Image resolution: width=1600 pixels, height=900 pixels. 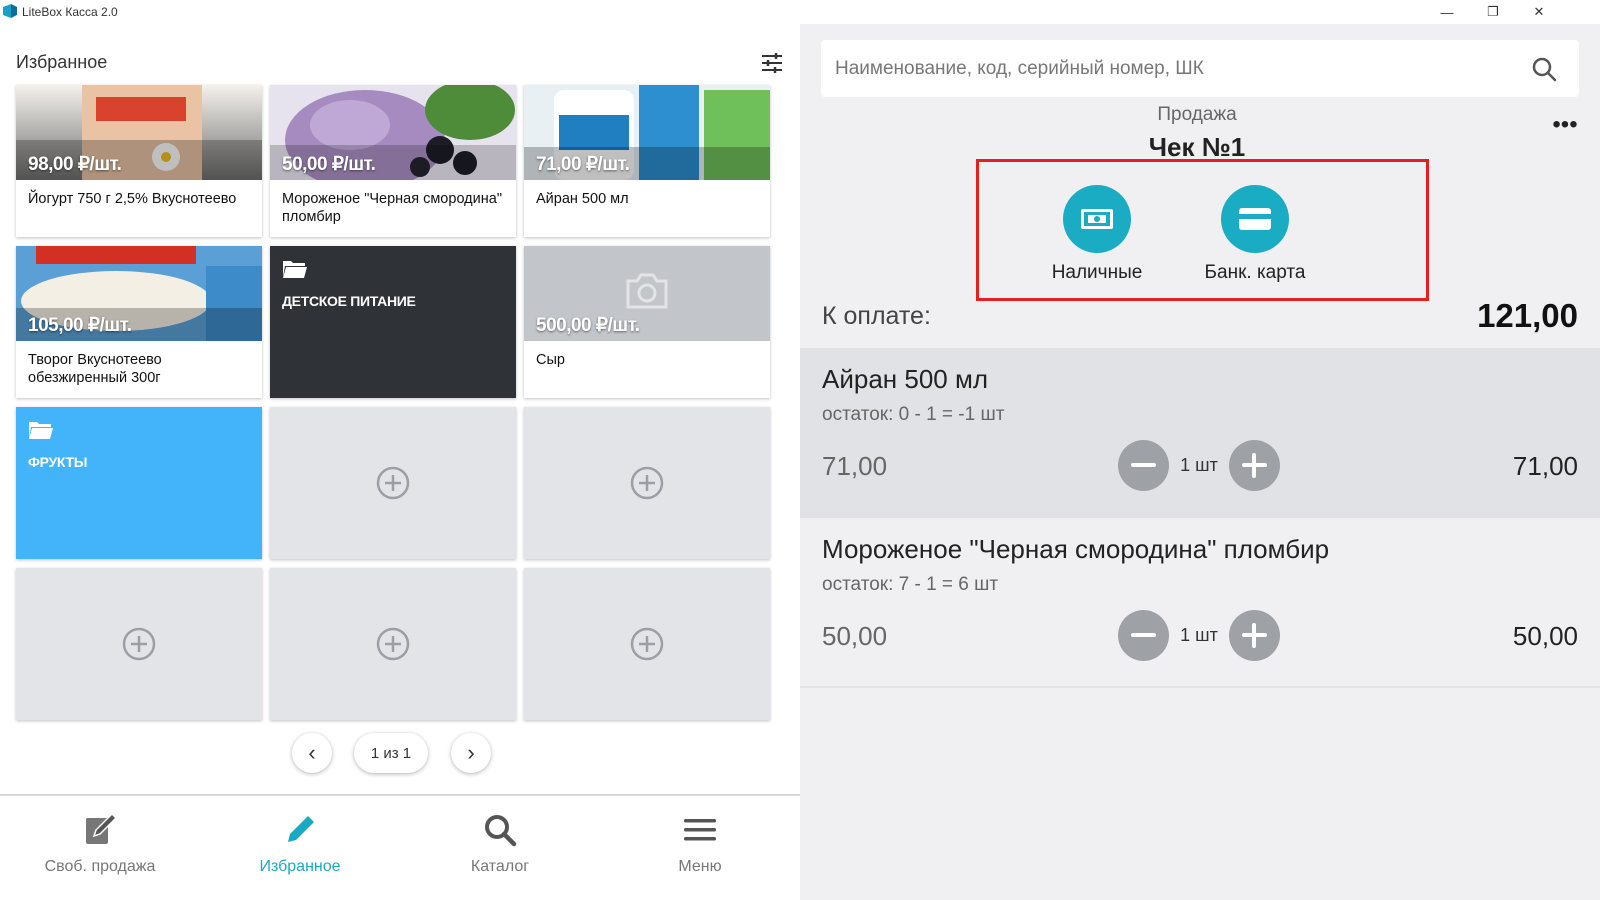 What do you see at coordinates (1197, 114) in the screenshot?
I see `sale-label: Продажа` at bounding box center [1197, 114].